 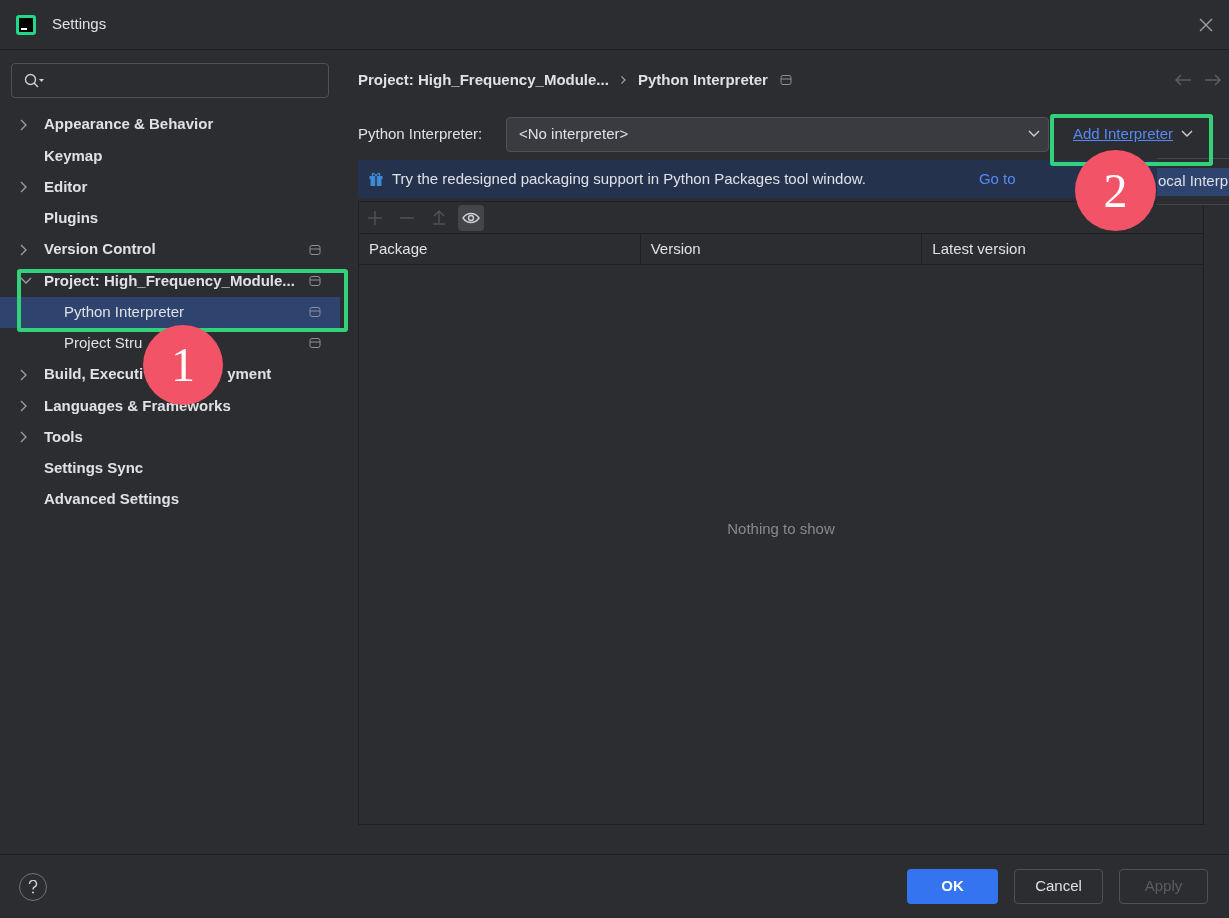 I want to click on window-title: Settings, so click(x=79, y=24).